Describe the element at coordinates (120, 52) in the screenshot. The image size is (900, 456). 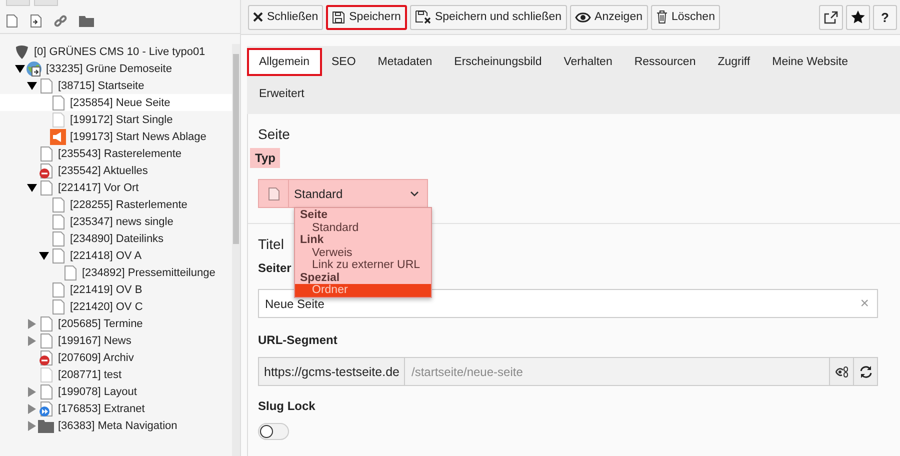
I see `tree-item: [0] GRÜNES CMS 10 - Live typo01` at that location.